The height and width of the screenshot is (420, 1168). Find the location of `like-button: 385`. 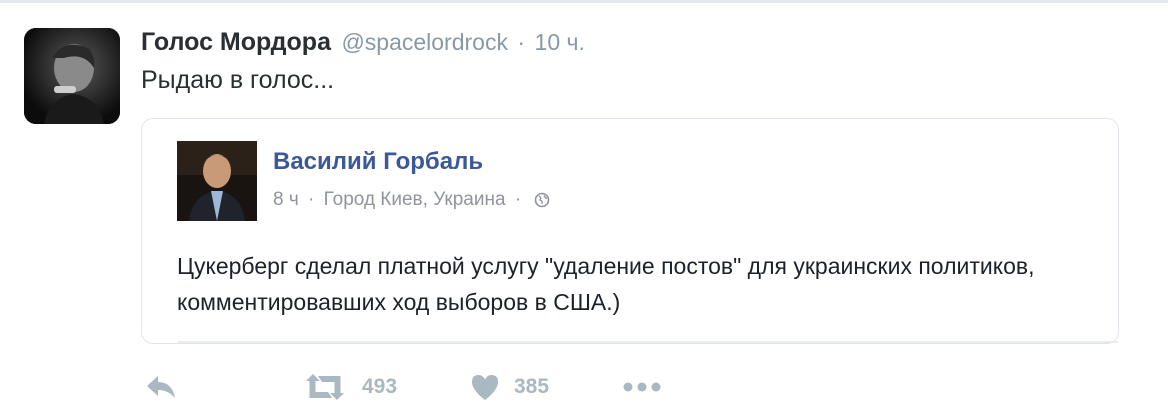

like-button: 385 is located at coordinates (509, 387).